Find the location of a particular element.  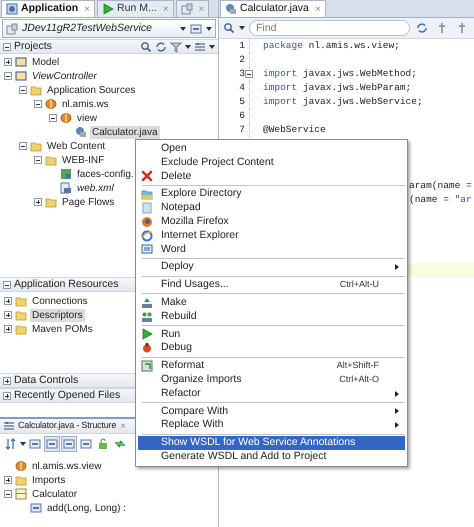

panel-tab: Run M... × is located at coordinates (135, 8).